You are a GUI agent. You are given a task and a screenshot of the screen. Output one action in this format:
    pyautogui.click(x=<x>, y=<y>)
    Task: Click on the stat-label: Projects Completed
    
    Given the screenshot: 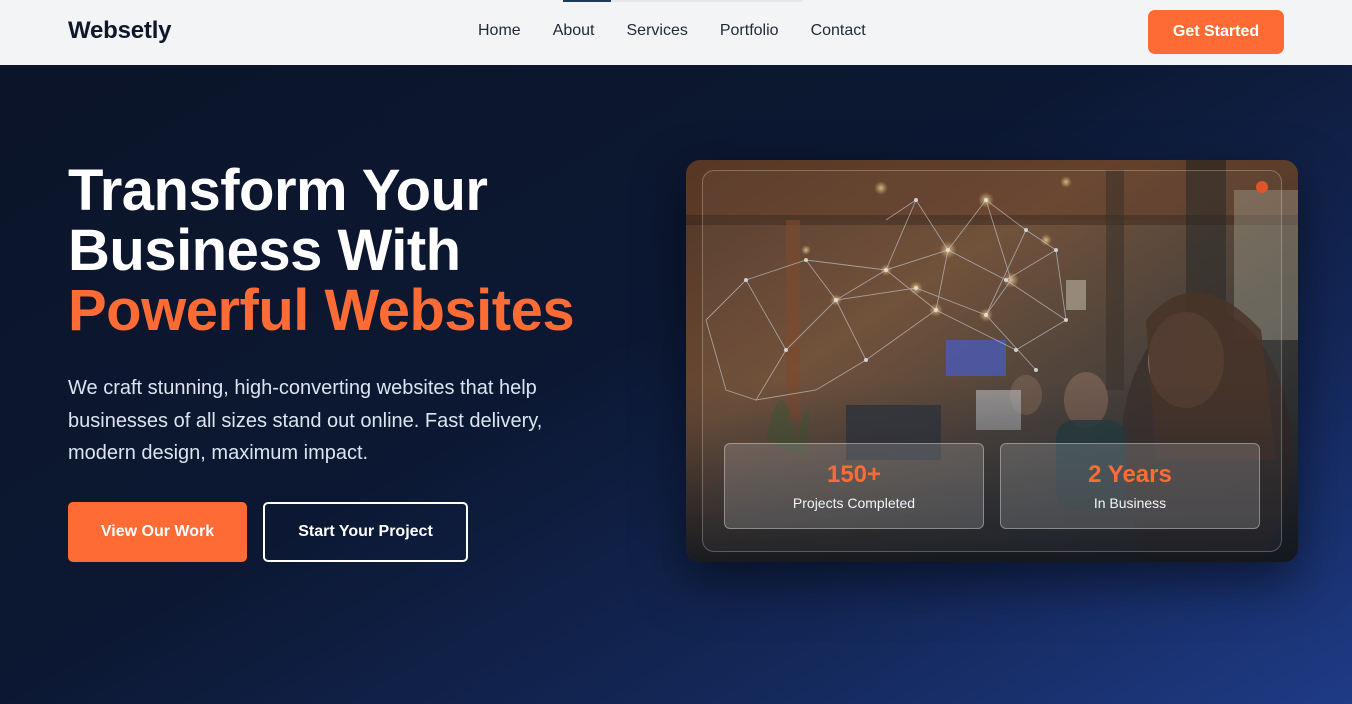 What is the action you would take?
    pyautogui.click(x=854, y=503)
    